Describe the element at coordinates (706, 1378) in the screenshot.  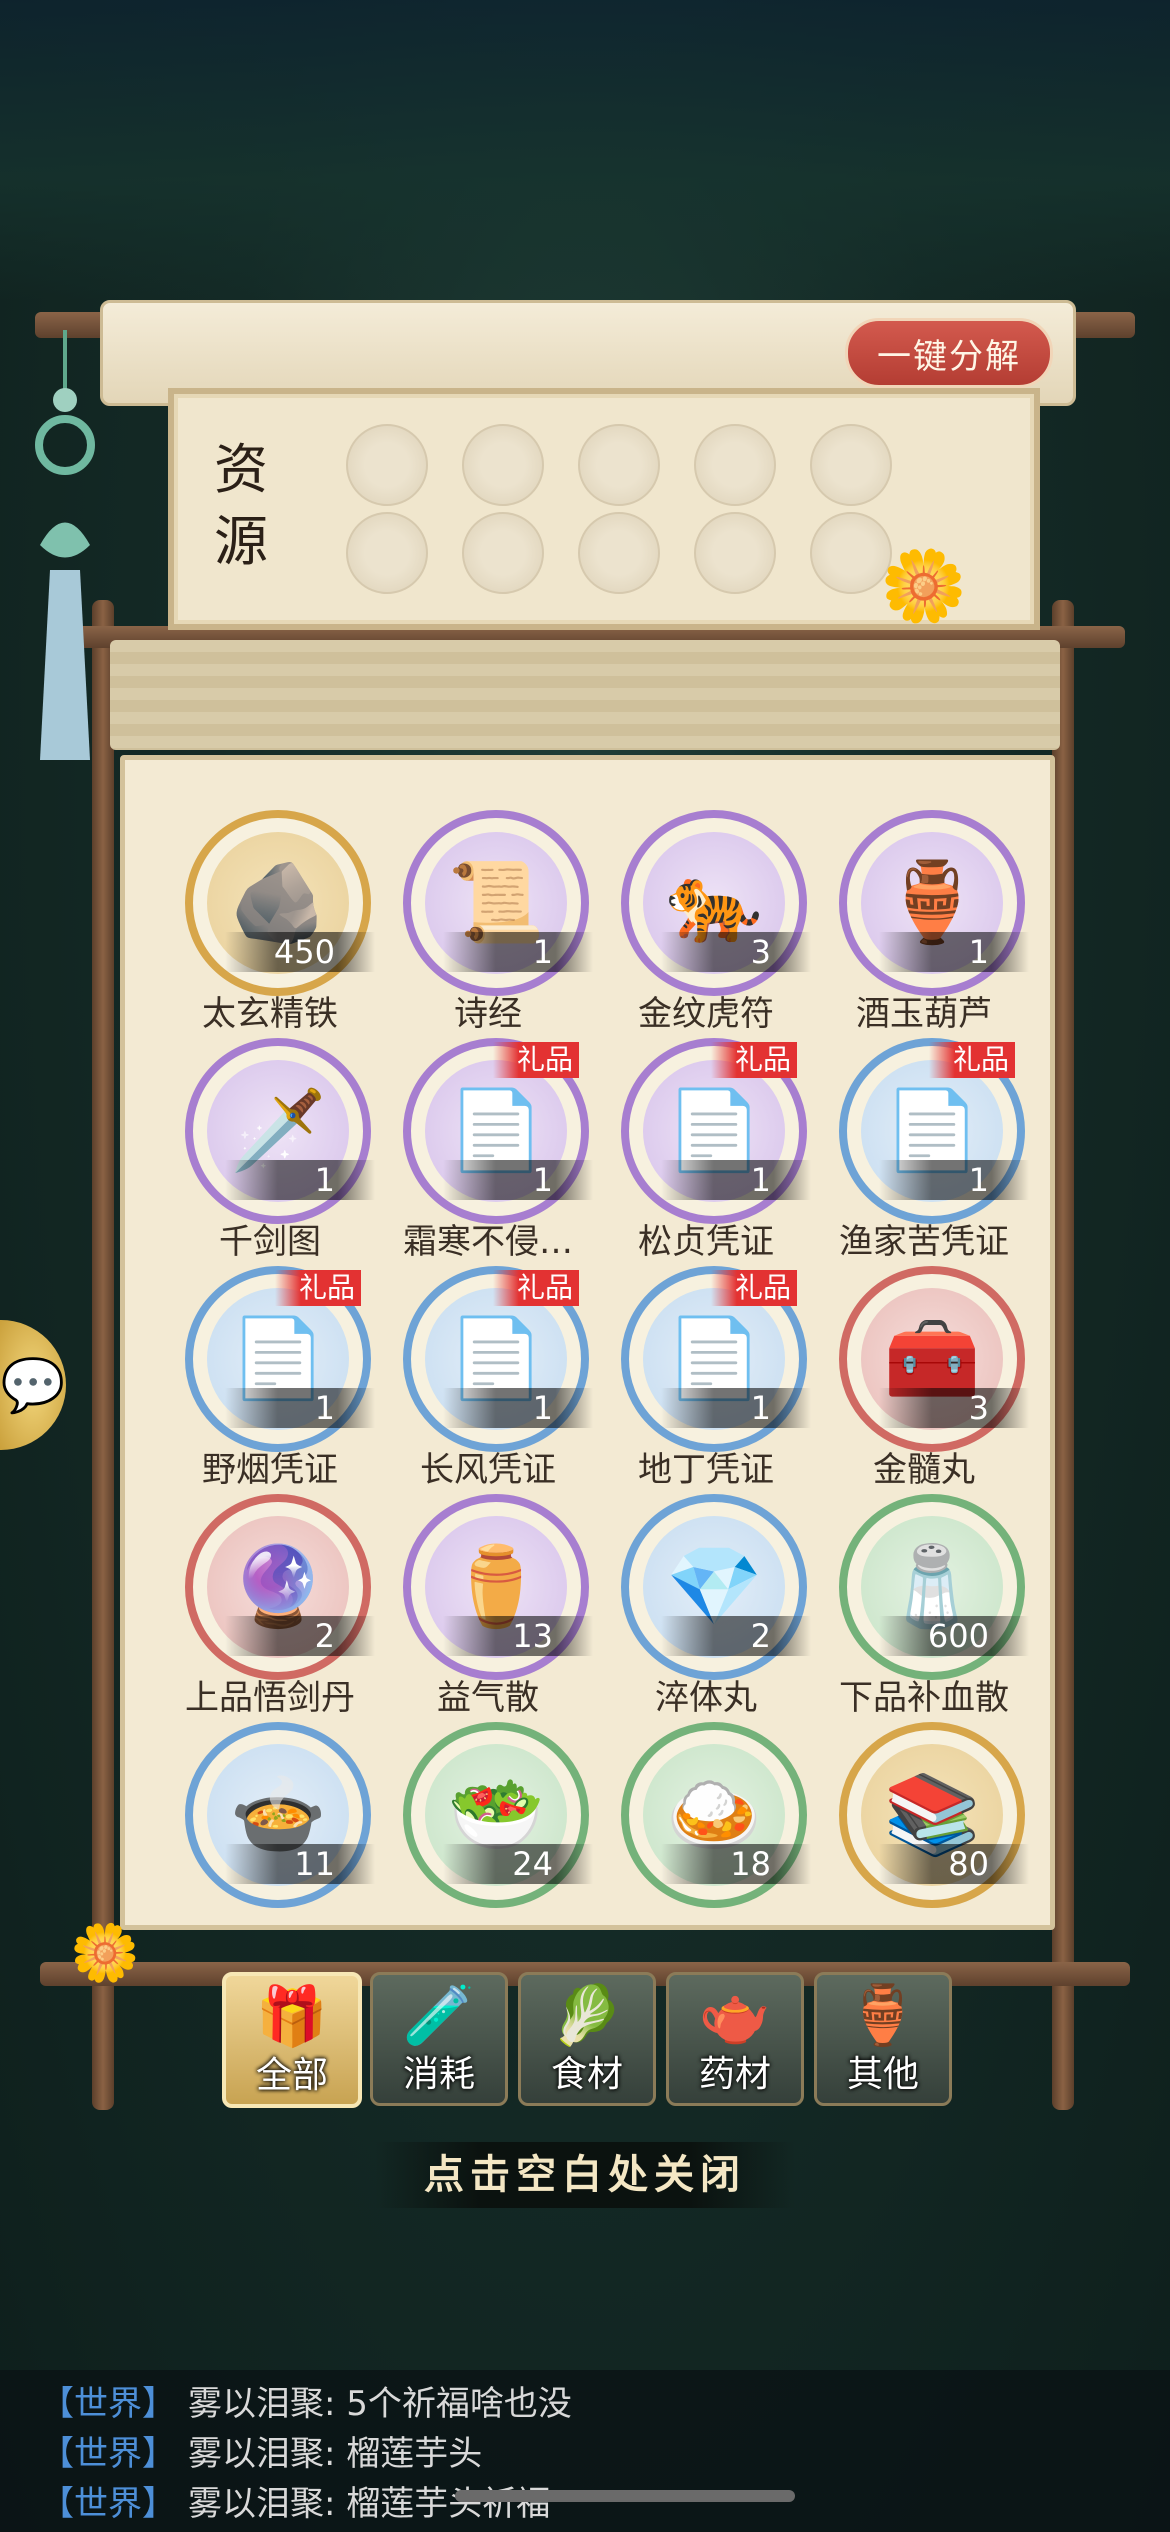
I see `inventory-item: 📄 礼品 1 地丁凭证` at that location.